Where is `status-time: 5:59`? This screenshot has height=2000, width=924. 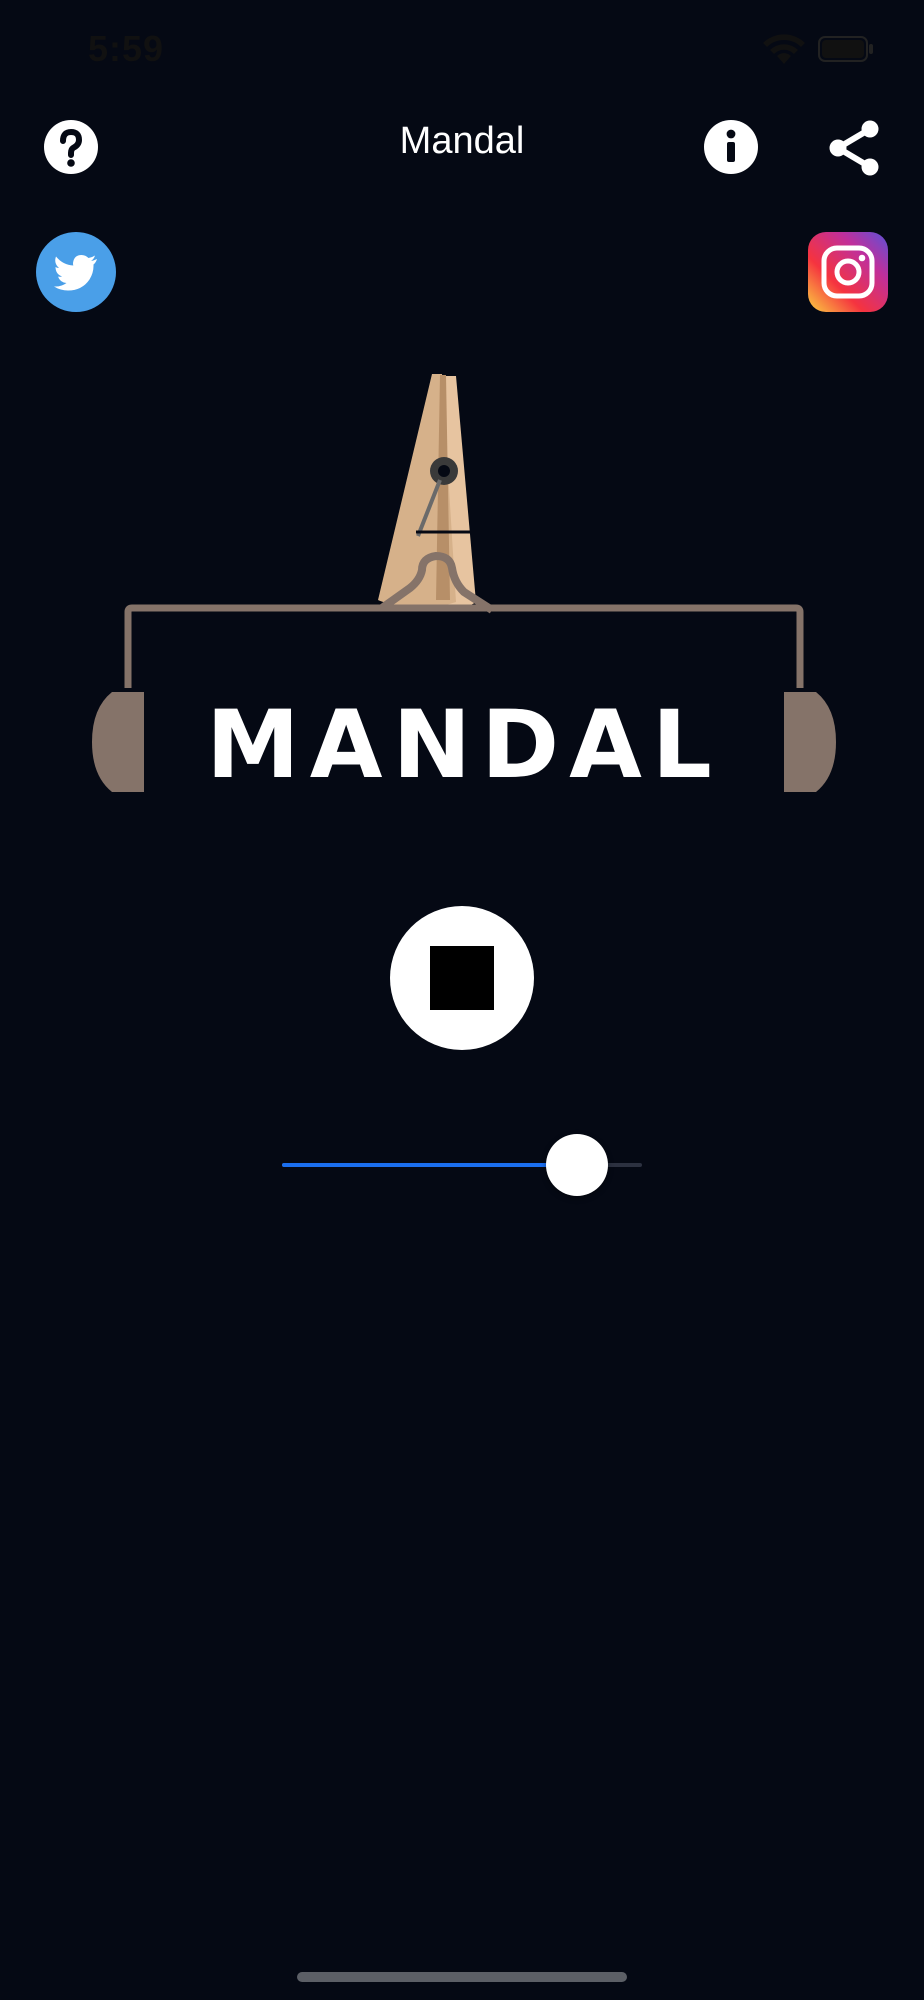 status-time: 5:59 is located at coordinates (126, 48).